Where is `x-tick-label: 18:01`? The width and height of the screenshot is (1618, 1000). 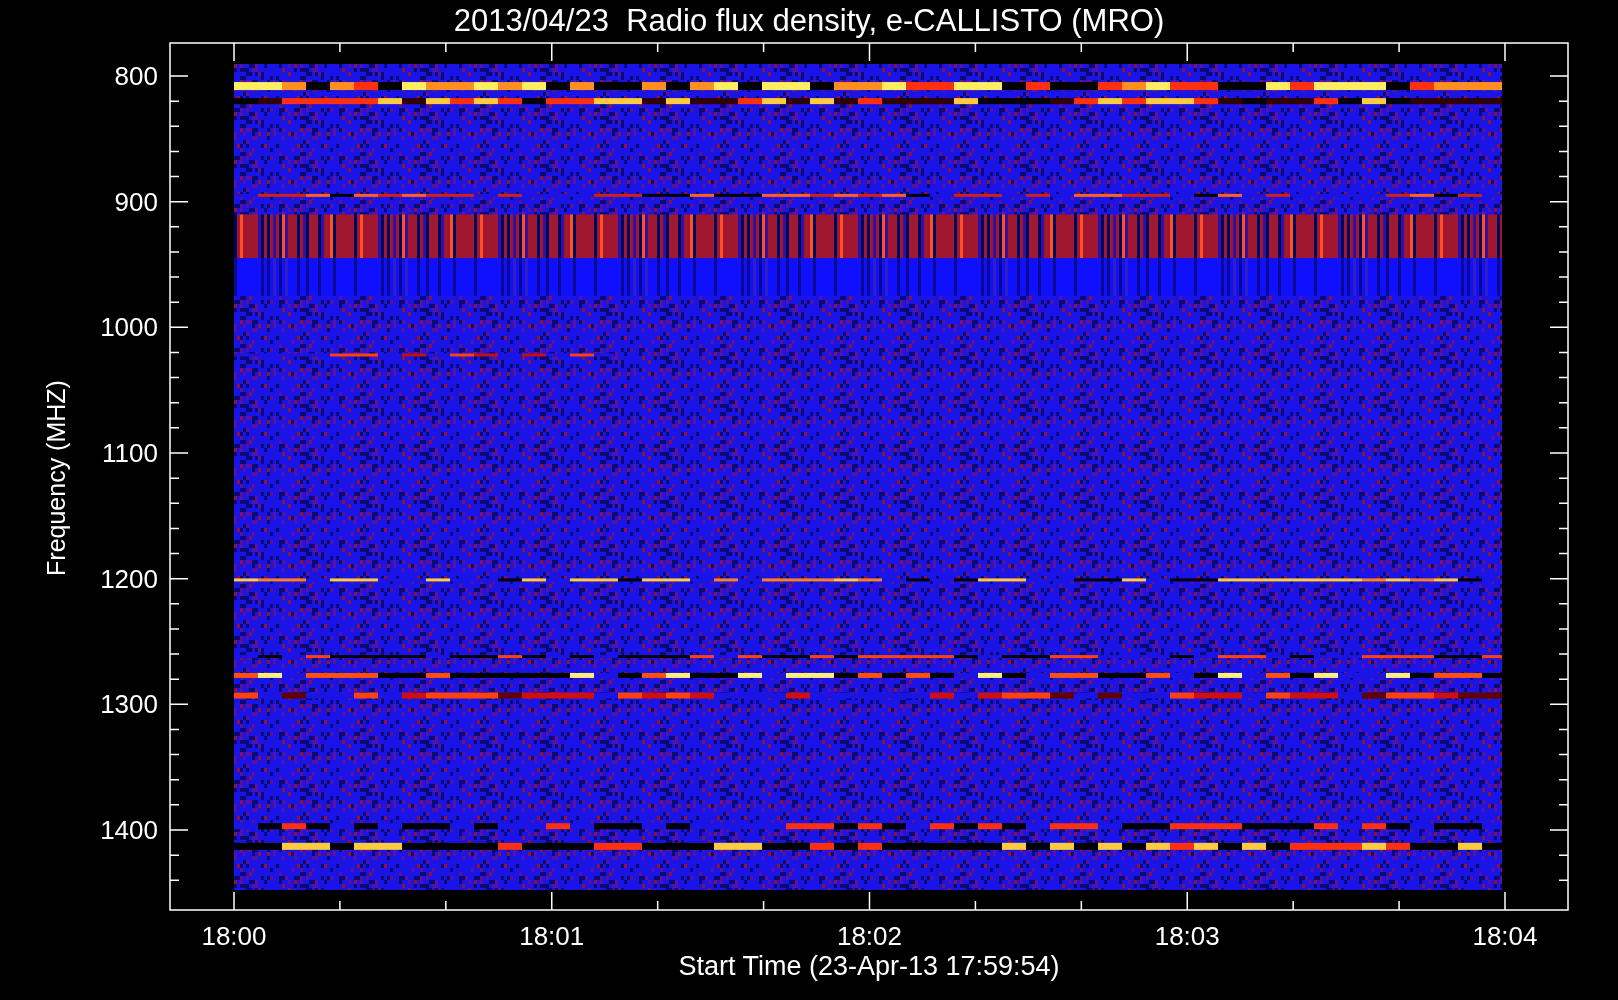
x-tick-label: 18:01 is located at coordinates (552, 936).